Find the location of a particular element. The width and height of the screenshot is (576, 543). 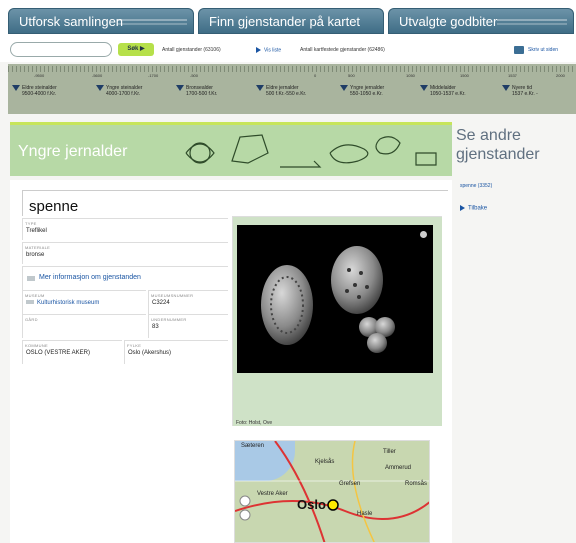

year-label: 2000 is located at coordinates (560, 75).